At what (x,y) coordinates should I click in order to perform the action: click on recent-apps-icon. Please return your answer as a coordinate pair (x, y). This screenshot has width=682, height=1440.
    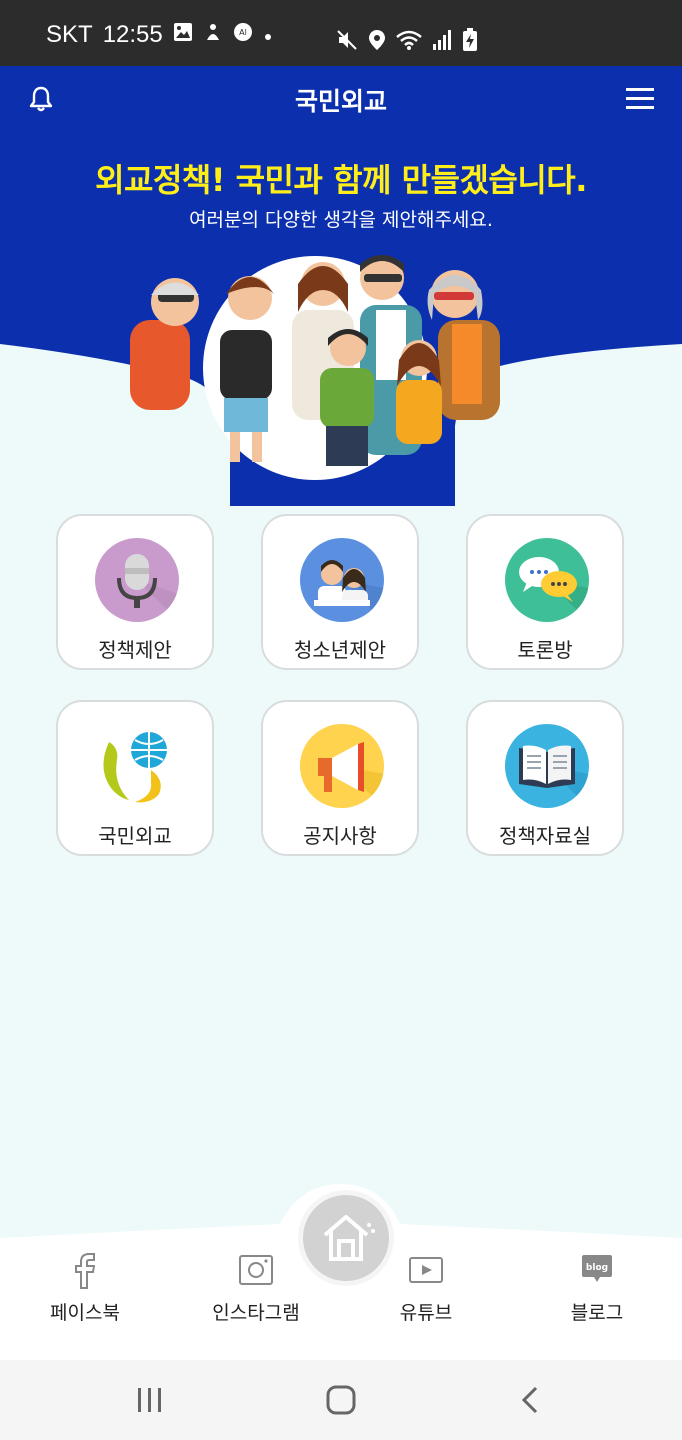
    Looking at the image, I should click on (150, 1402).